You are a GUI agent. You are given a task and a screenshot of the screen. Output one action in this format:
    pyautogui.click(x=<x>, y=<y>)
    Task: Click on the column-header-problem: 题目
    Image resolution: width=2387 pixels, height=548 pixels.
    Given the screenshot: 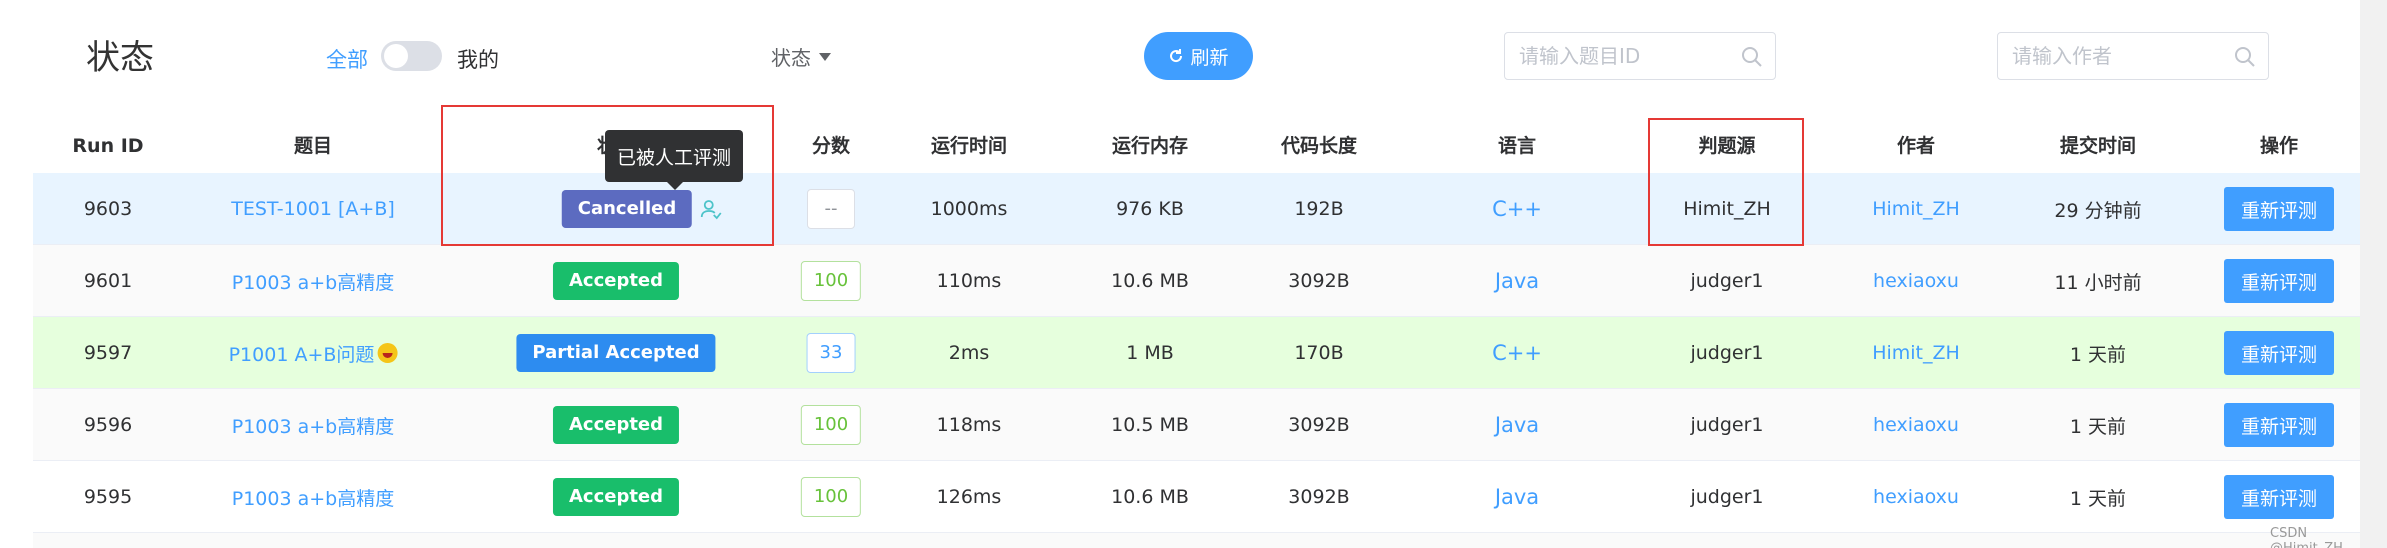 What is the action you would take?
    pyautogui.click(x=313, y=146)
    